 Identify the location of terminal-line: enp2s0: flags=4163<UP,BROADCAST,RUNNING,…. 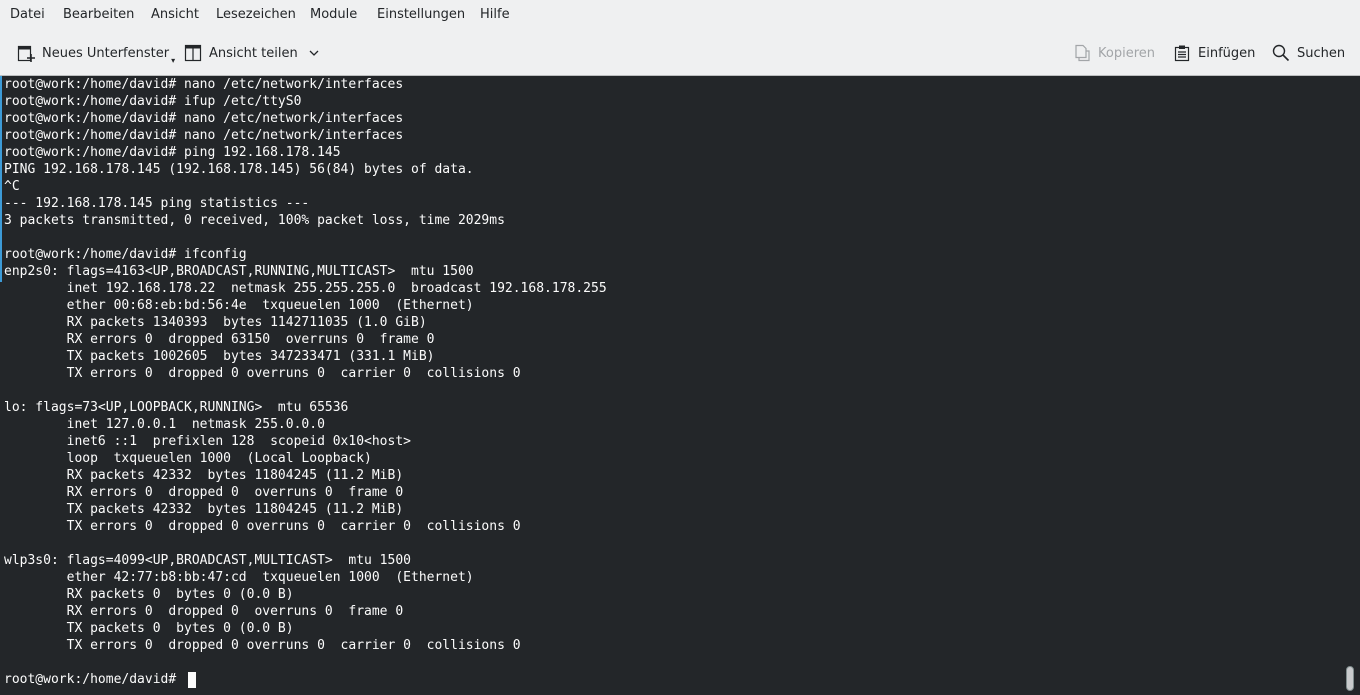
(239, 271).